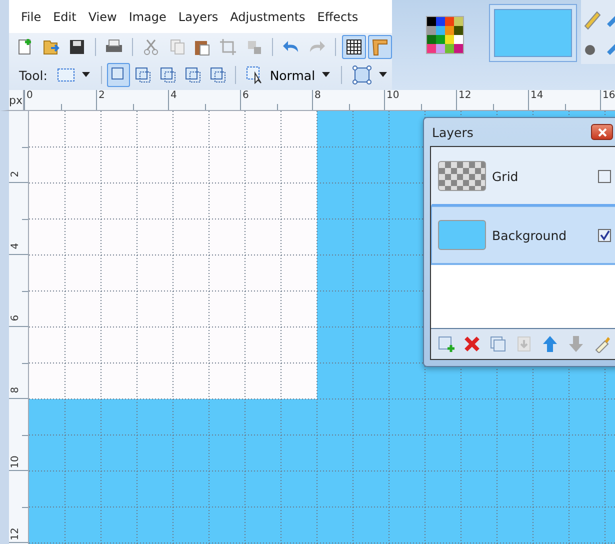 The height and width of the screenshot is (544, 615). I want to click on add-layer-icon, so click(446, 344).